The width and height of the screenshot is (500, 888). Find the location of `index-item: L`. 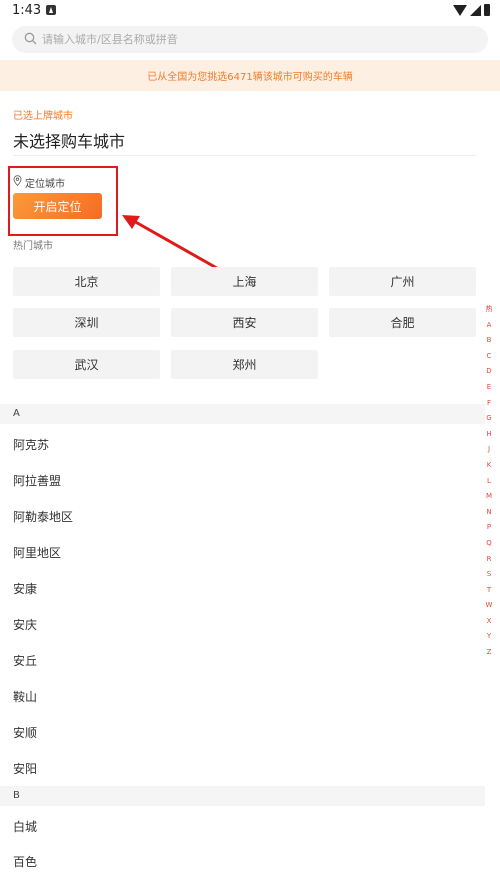

index-item: L is located at coordinates (489, 482).